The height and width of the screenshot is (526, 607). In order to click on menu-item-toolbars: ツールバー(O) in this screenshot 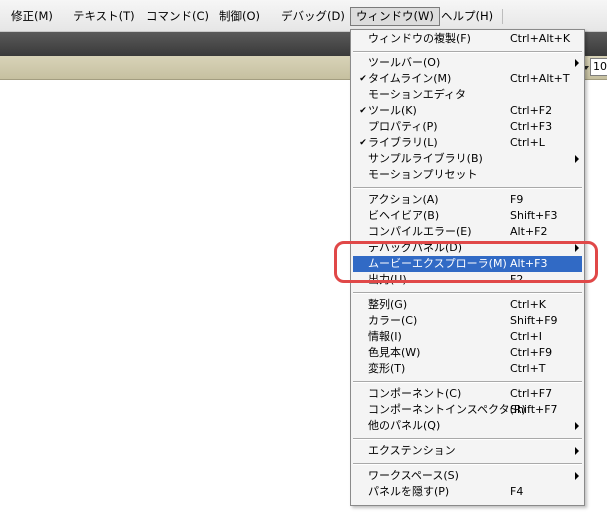, I will do `click(467, 63)`.